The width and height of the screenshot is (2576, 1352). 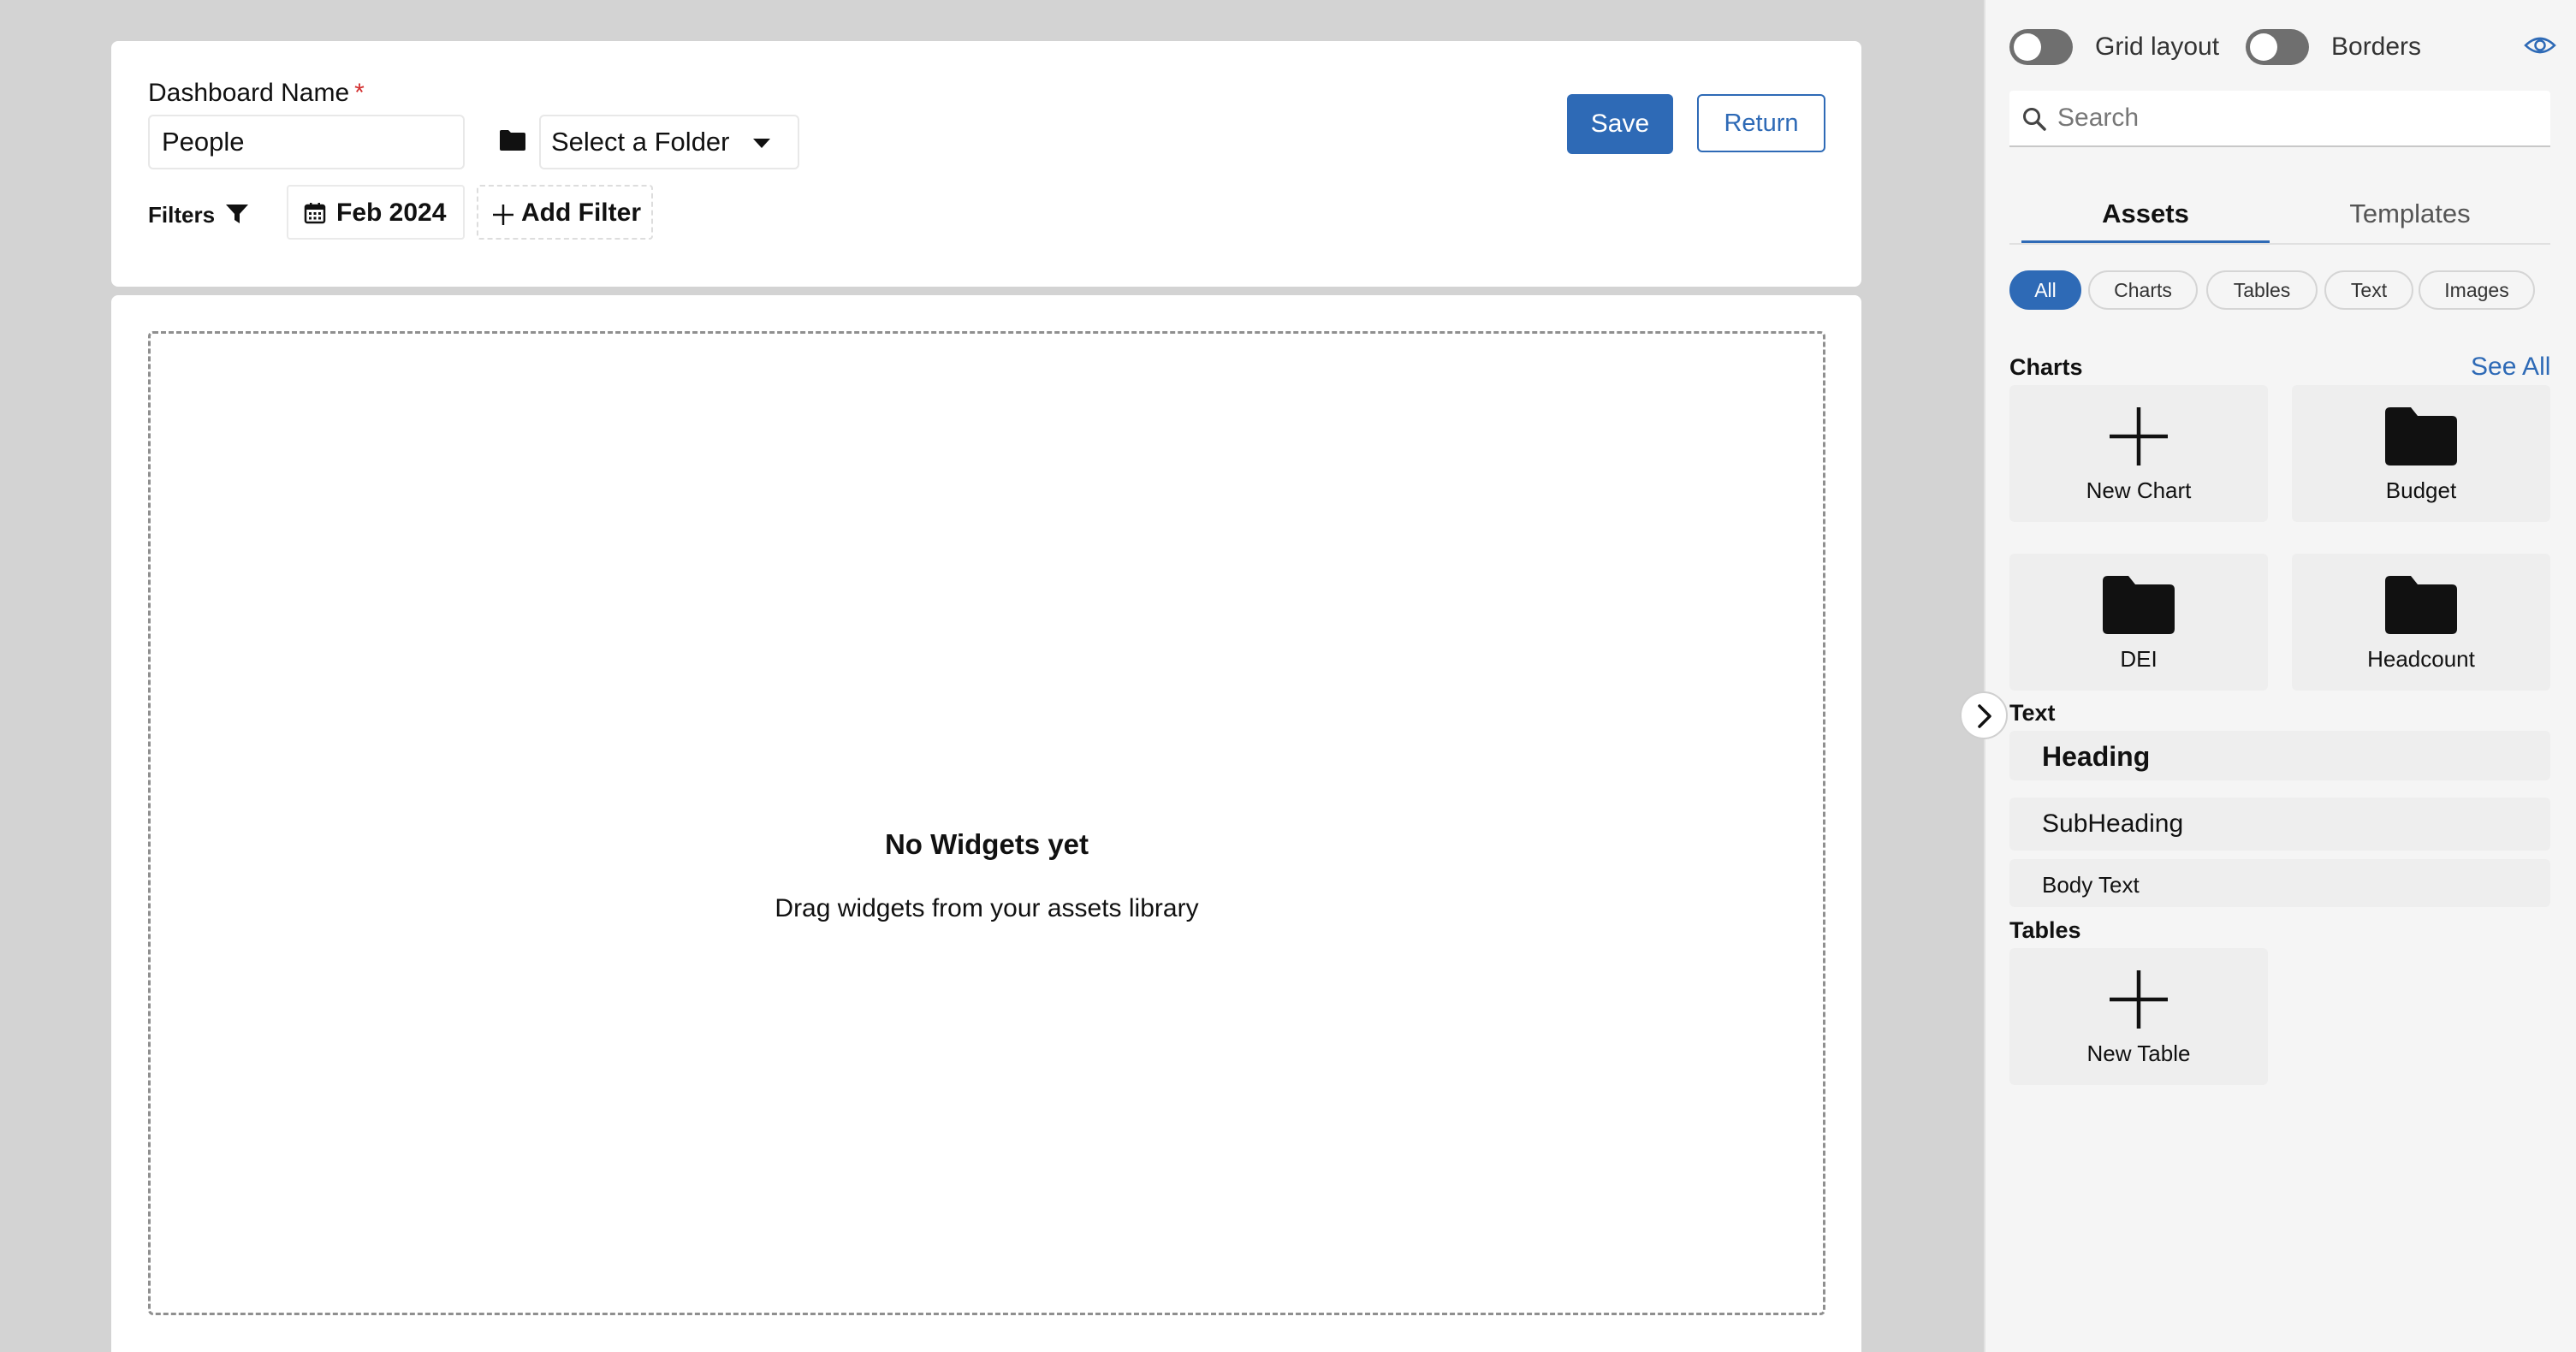 What do you see at coordinates (2279, 244) in the screenshot?
I see `tabs-divider` at bounding box center [2279, 244].